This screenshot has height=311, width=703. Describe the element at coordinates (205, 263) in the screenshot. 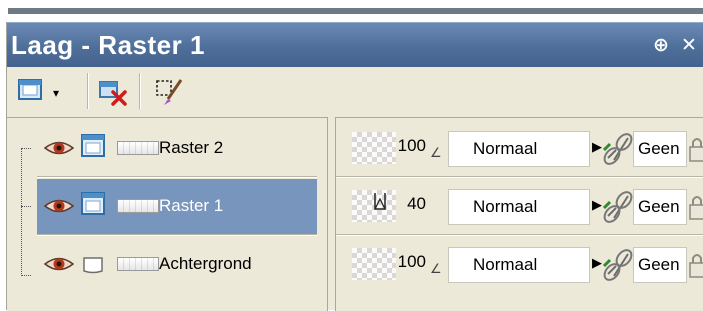

I see `layer-name: Achtergrond` at that location.